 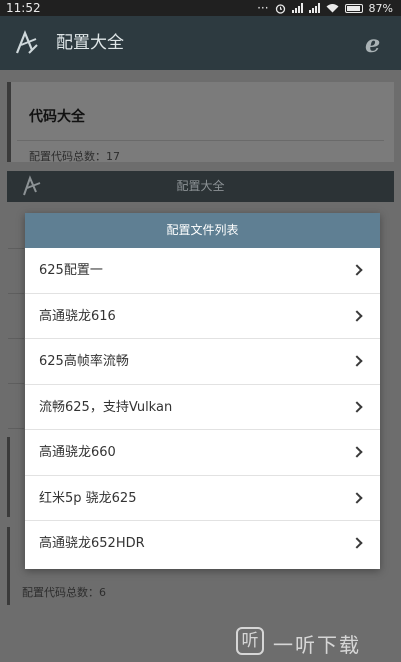 What do you see at coordinates (74, 156) in the screenshot?
I see `card-count: 配置代码总数：17` at bounding box center [74, 156].